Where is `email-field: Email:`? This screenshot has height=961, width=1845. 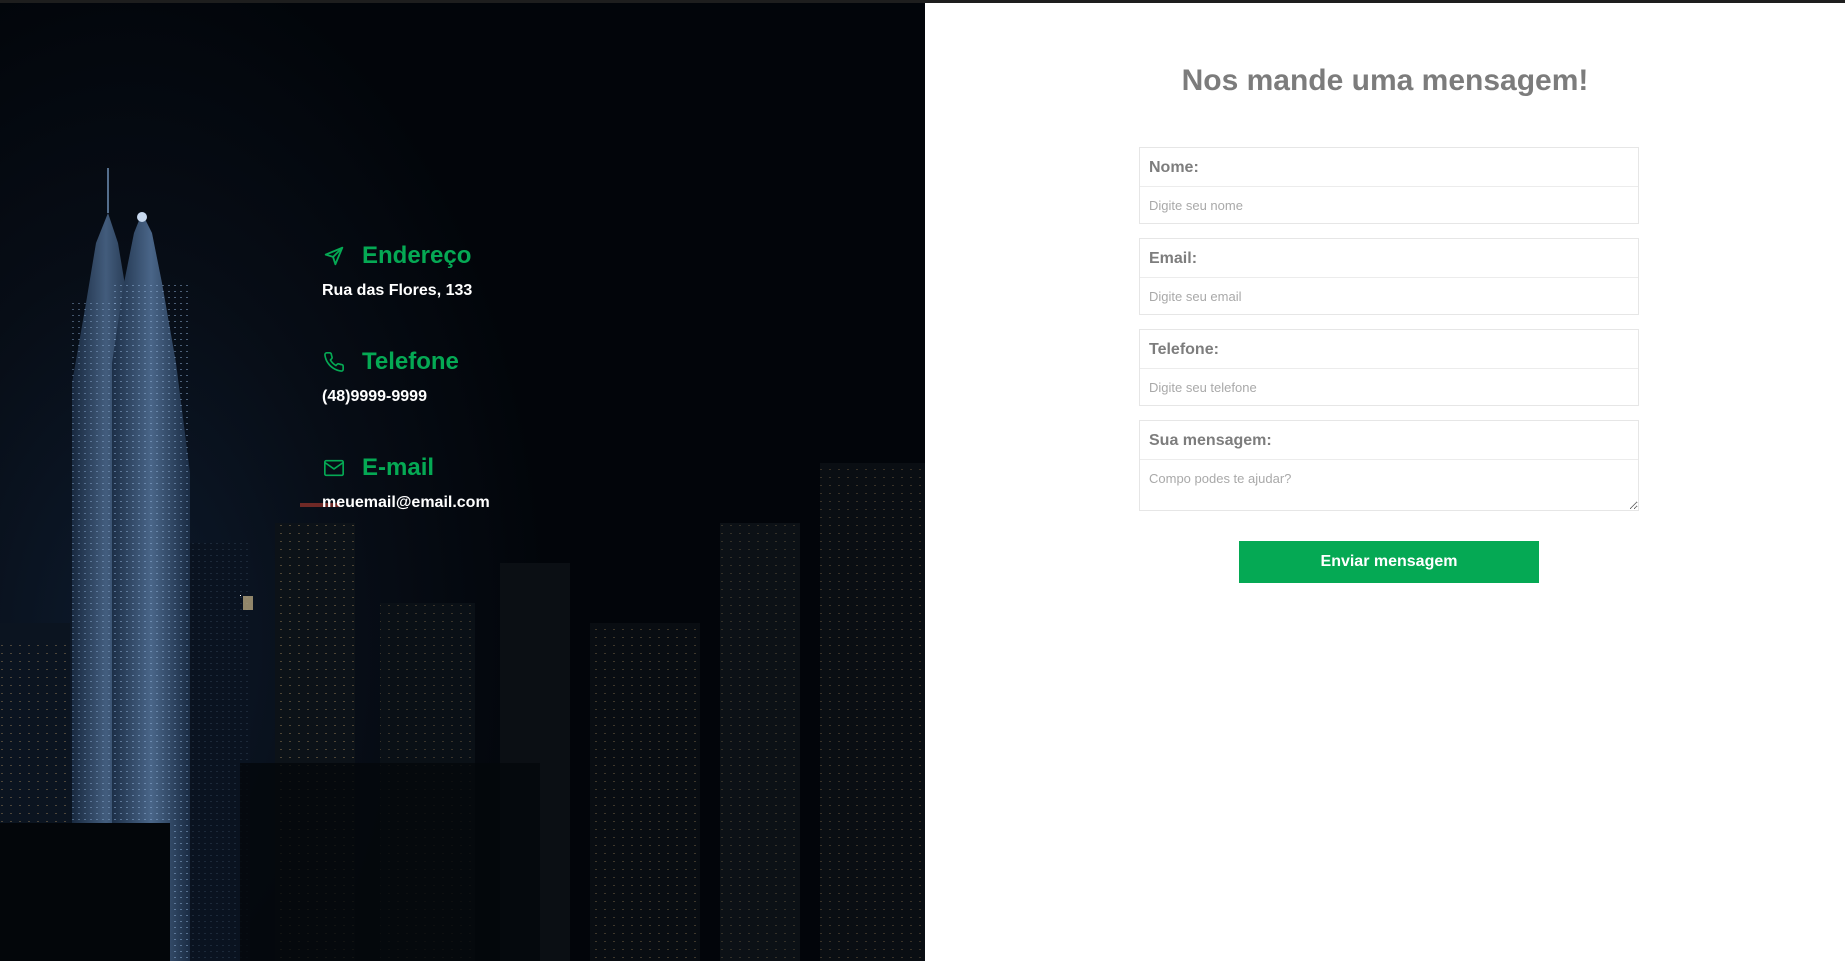 email-field: Email: is located at coordinates (1389, 276).